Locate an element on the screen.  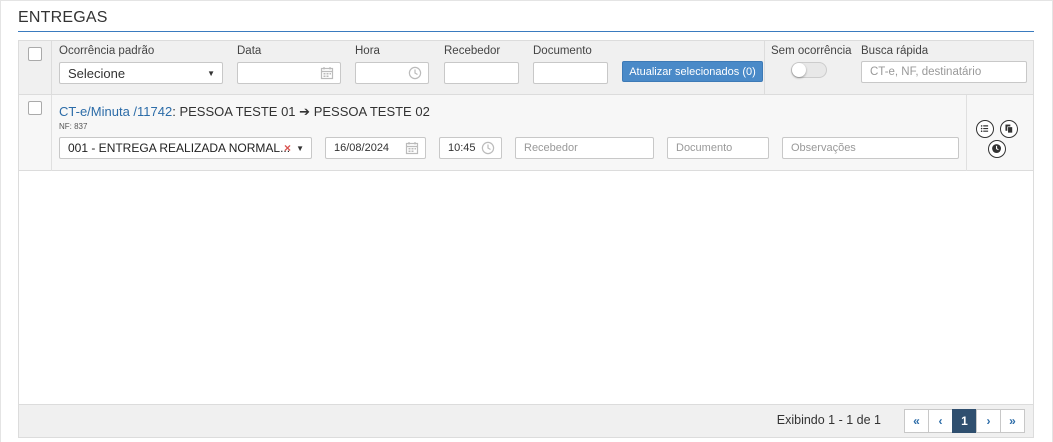
hora-label: Hora is located at coordinates (367, 51).